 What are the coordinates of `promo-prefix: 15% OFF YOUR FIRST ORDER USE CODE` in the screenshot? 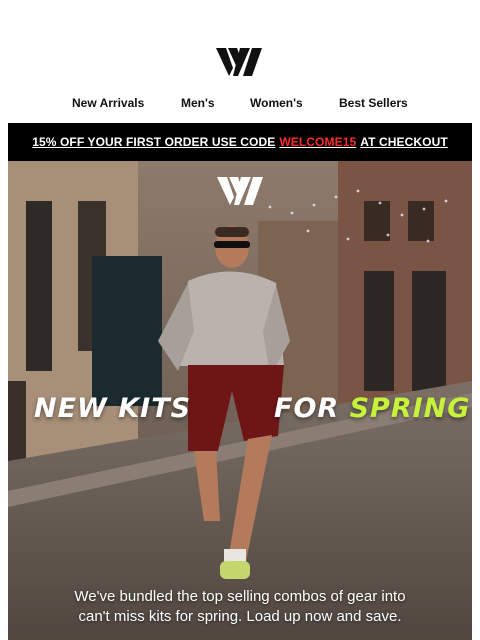 It's located at (154, 142).